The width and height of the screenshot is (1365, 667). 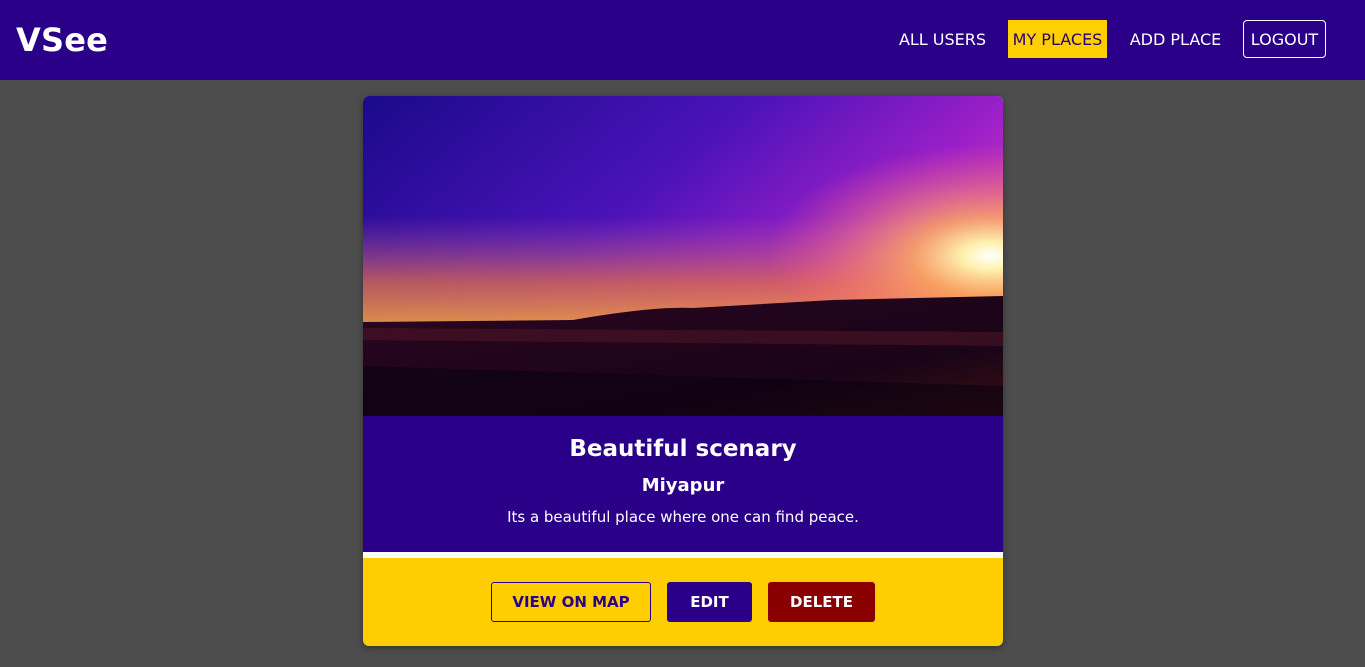 I want to click on app-logo: VSee, so click(x=62, y=40).